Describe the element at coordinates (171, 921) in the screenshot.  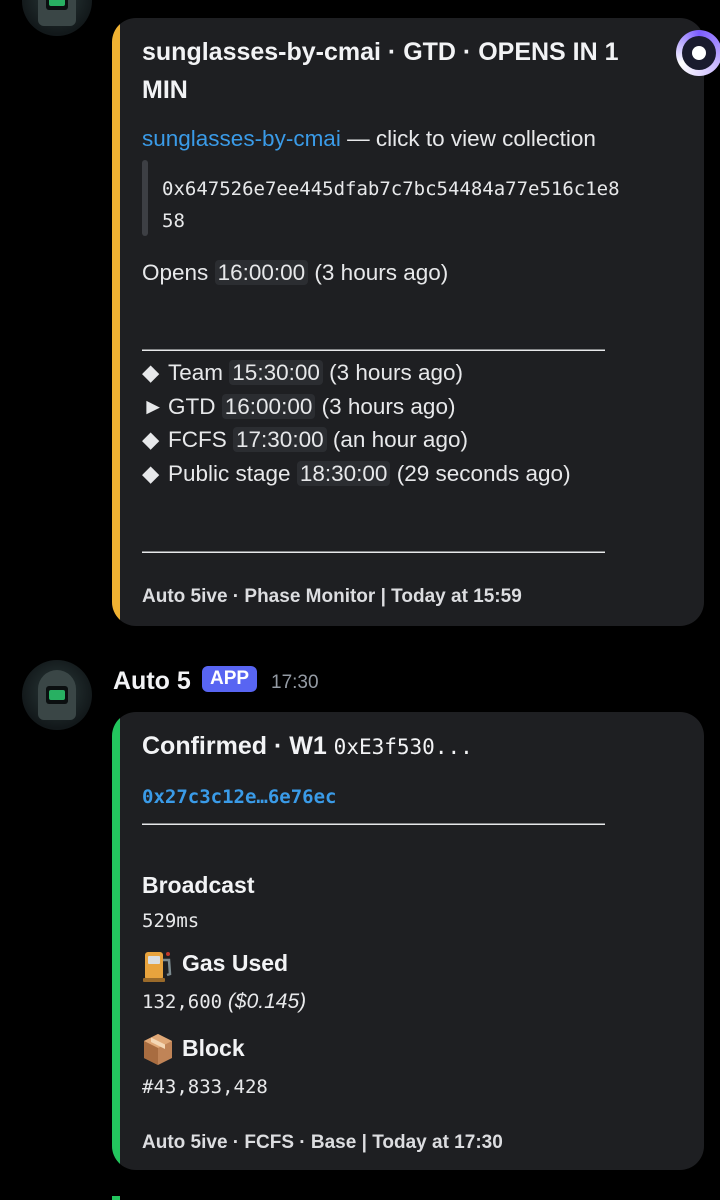
I see `broadcast-value: 529ms` at that location.